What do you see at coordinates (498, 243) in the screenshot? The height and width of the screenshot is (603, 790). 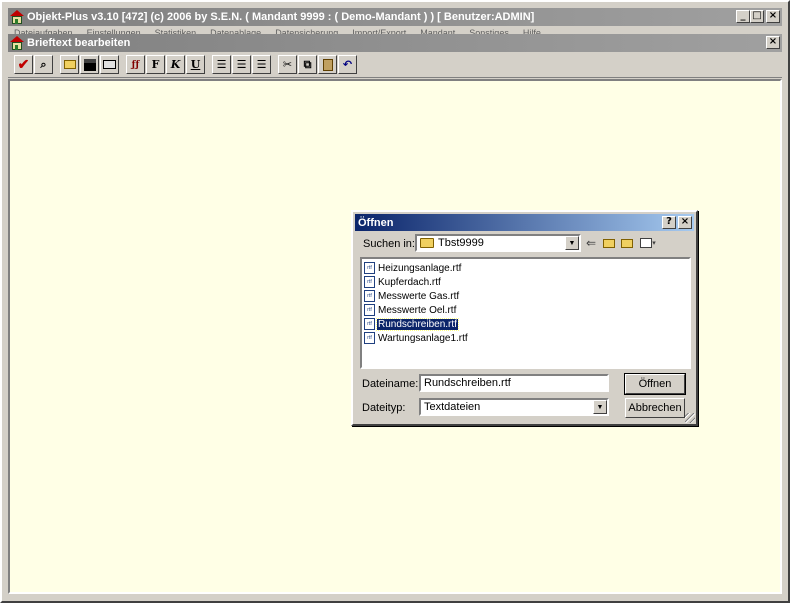 I see `look-in-combobox: Tbst9999 ▼` at bounding box center [498, 243].